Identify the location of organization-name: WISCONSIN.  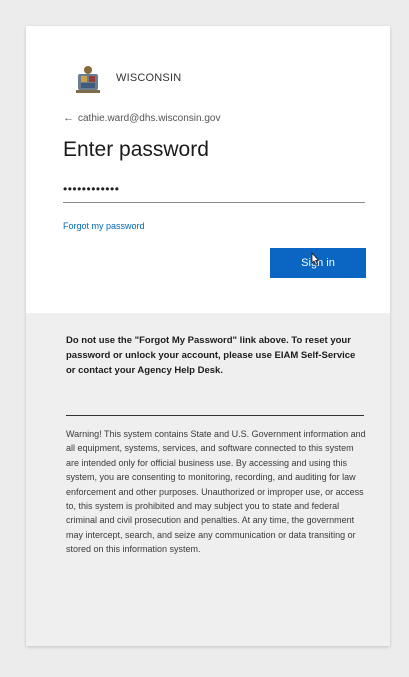
(149, 78).